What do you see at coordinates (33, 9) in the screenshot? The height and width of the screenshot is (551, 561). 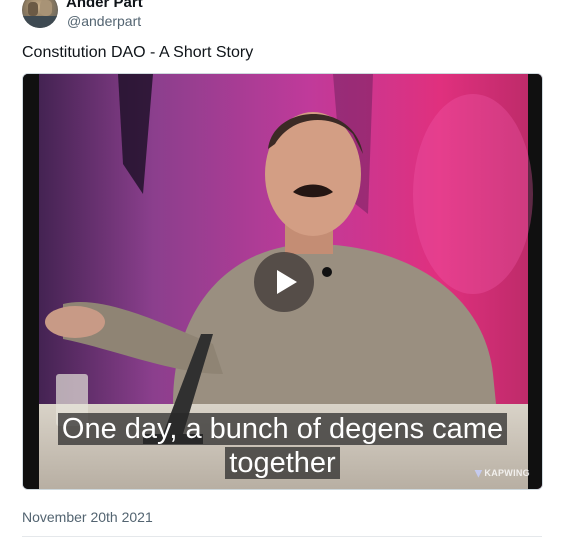 I see `avatar-figure-left` at bounding box center [33, 9].